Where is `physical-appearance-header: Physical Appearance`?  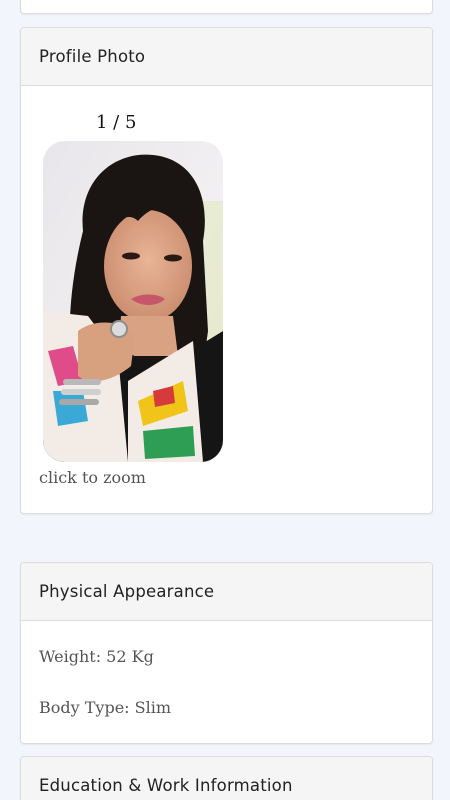
physical-appearance-header: Physical Appearance is located at coordinates (226, 592).